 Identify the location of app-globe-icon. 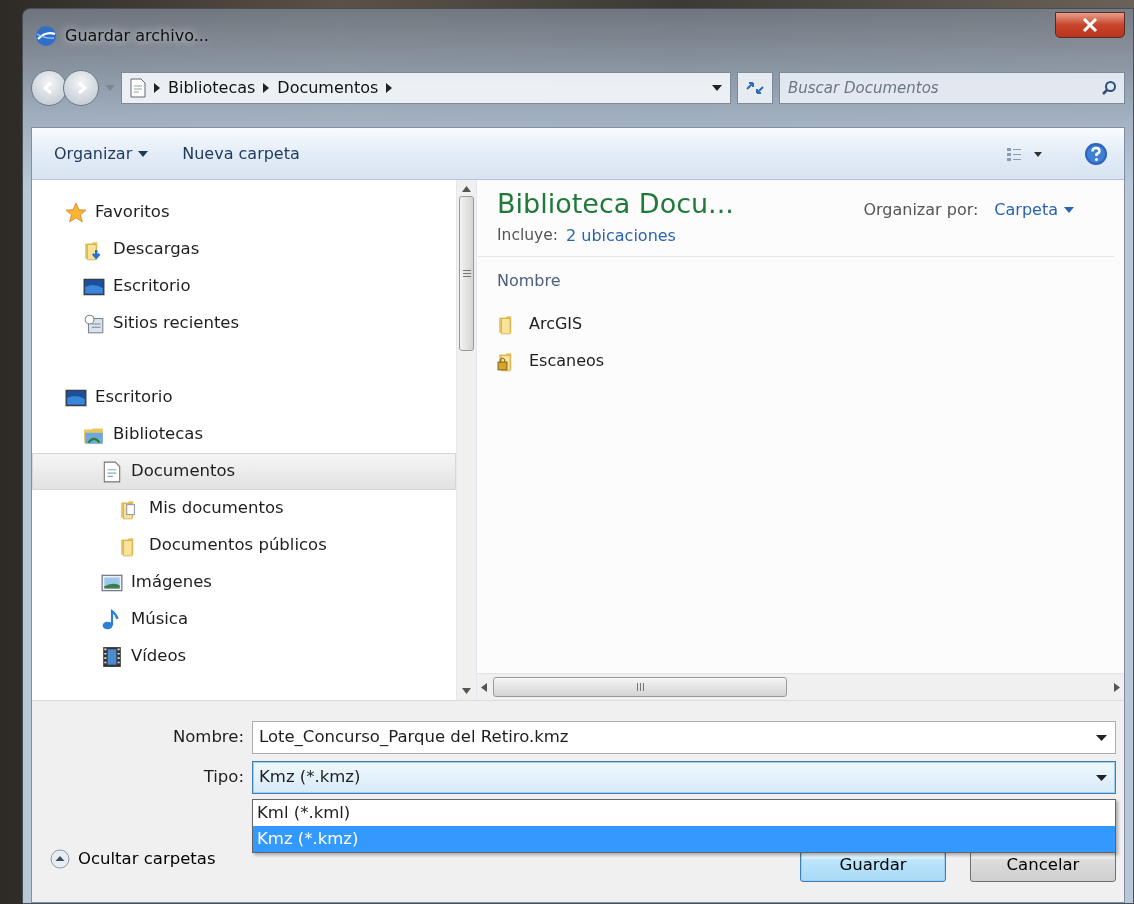
(46, 36).